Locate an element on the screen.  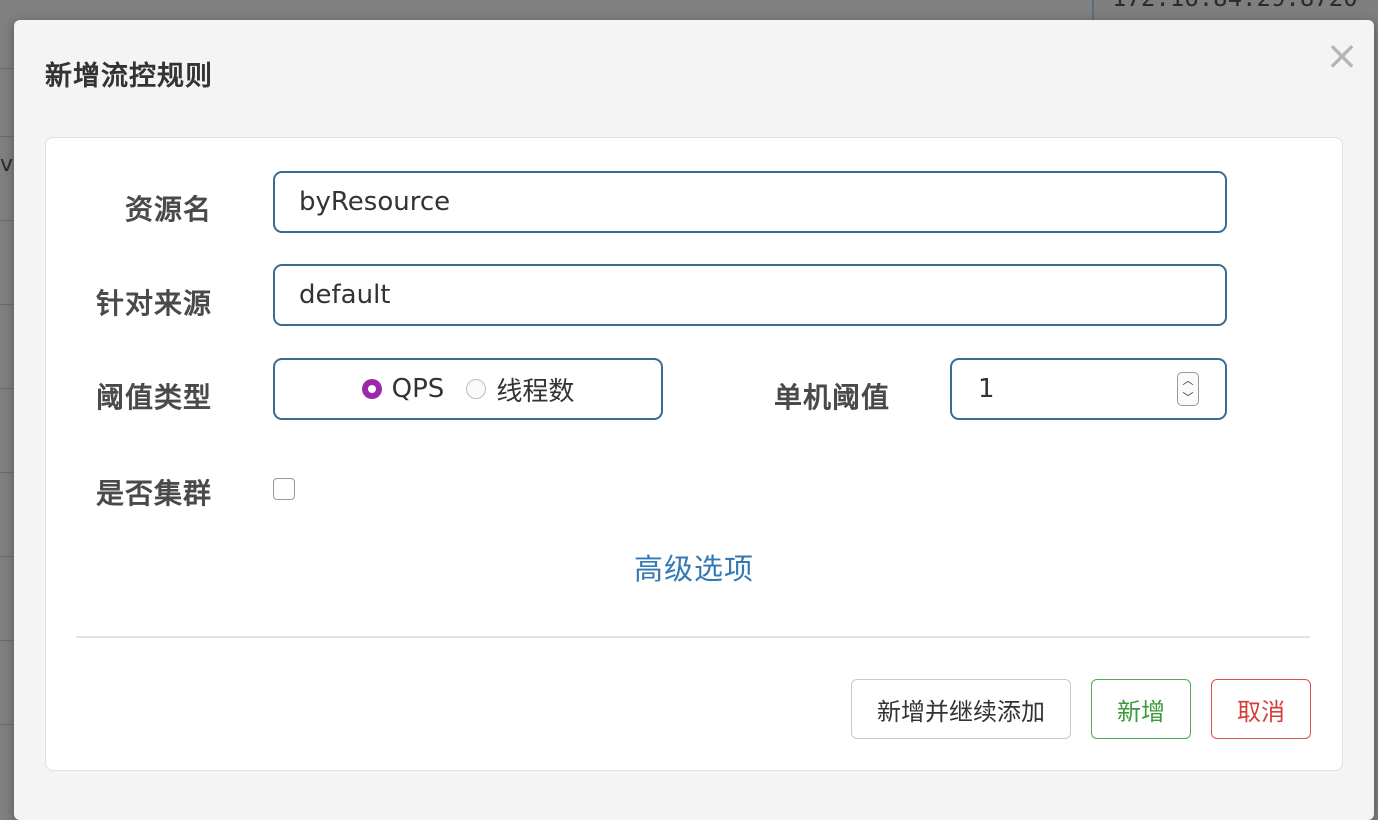
radio-label-qps: QPS is located at coordinates (418, 389).